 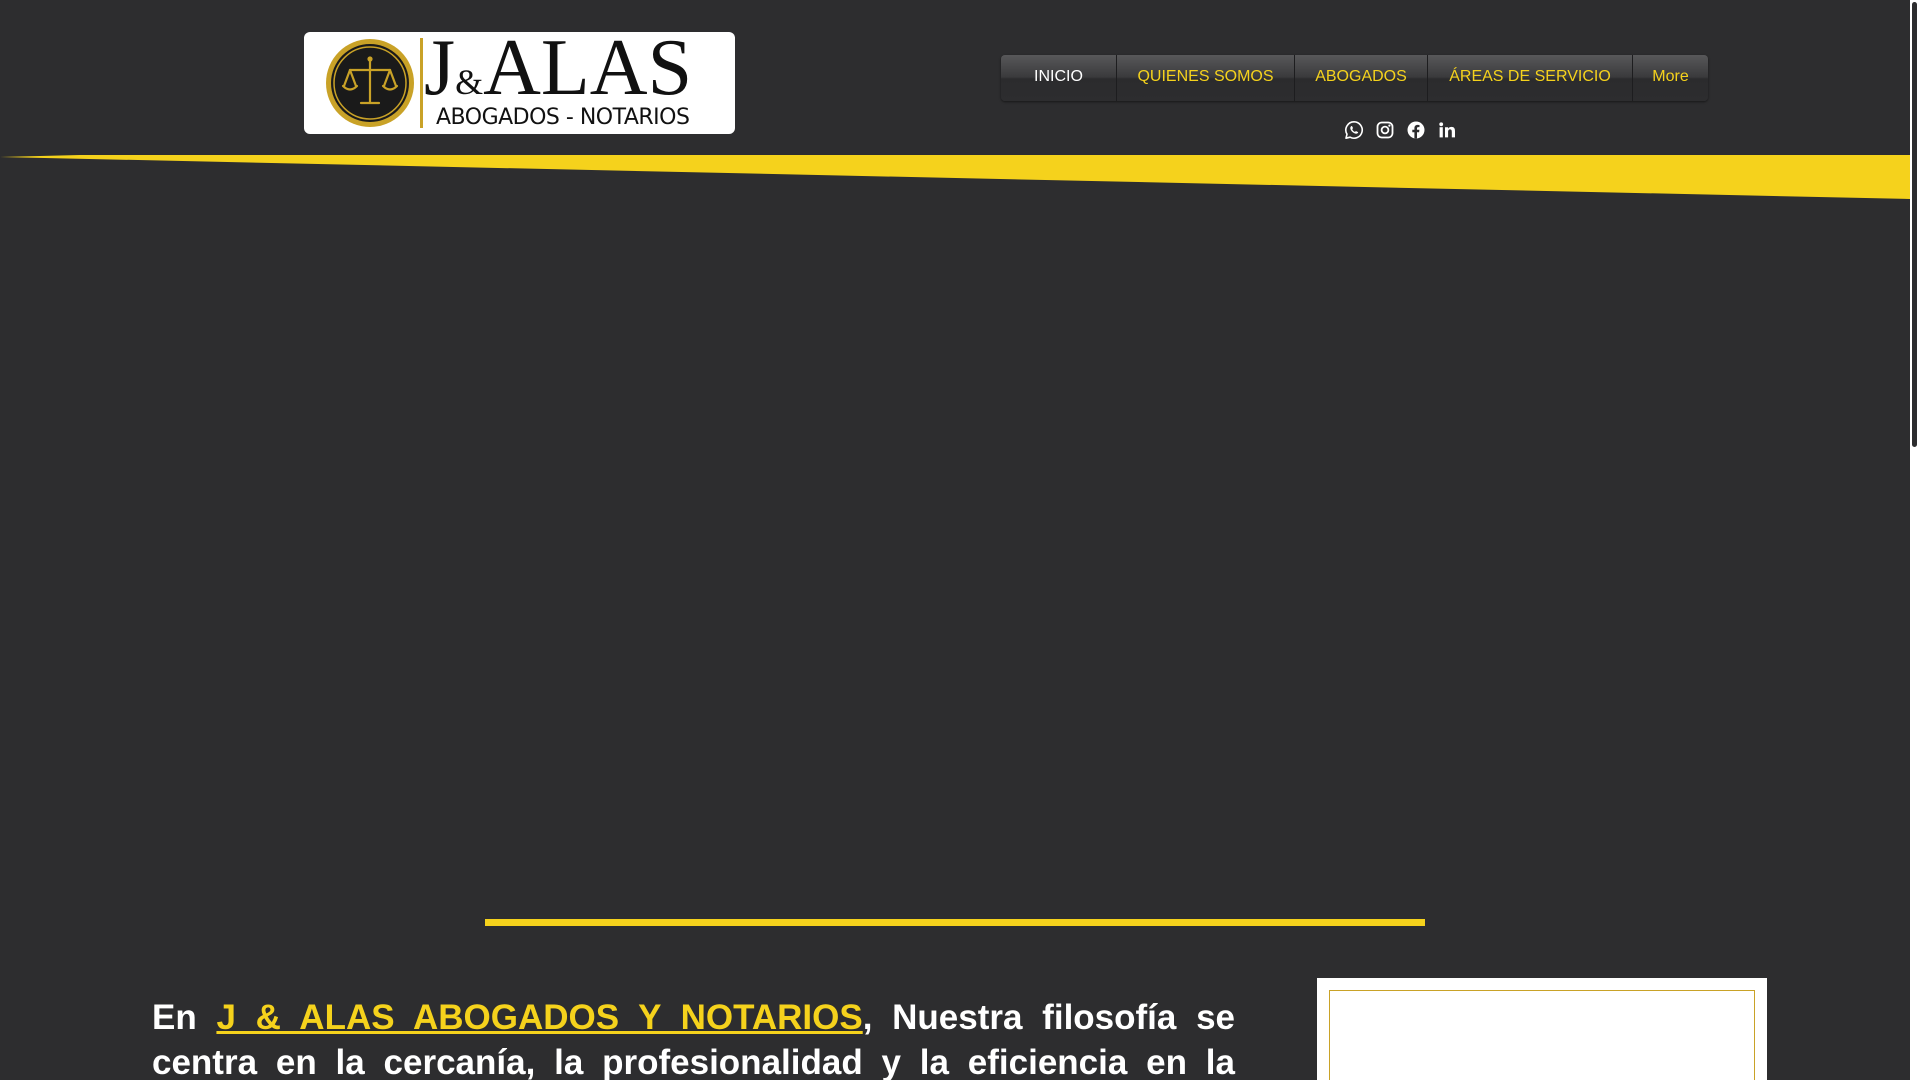 What do you see at coordinates (1400, 130) in the screenshot?
I see `social-bar` at bounding box center [1400, 130].